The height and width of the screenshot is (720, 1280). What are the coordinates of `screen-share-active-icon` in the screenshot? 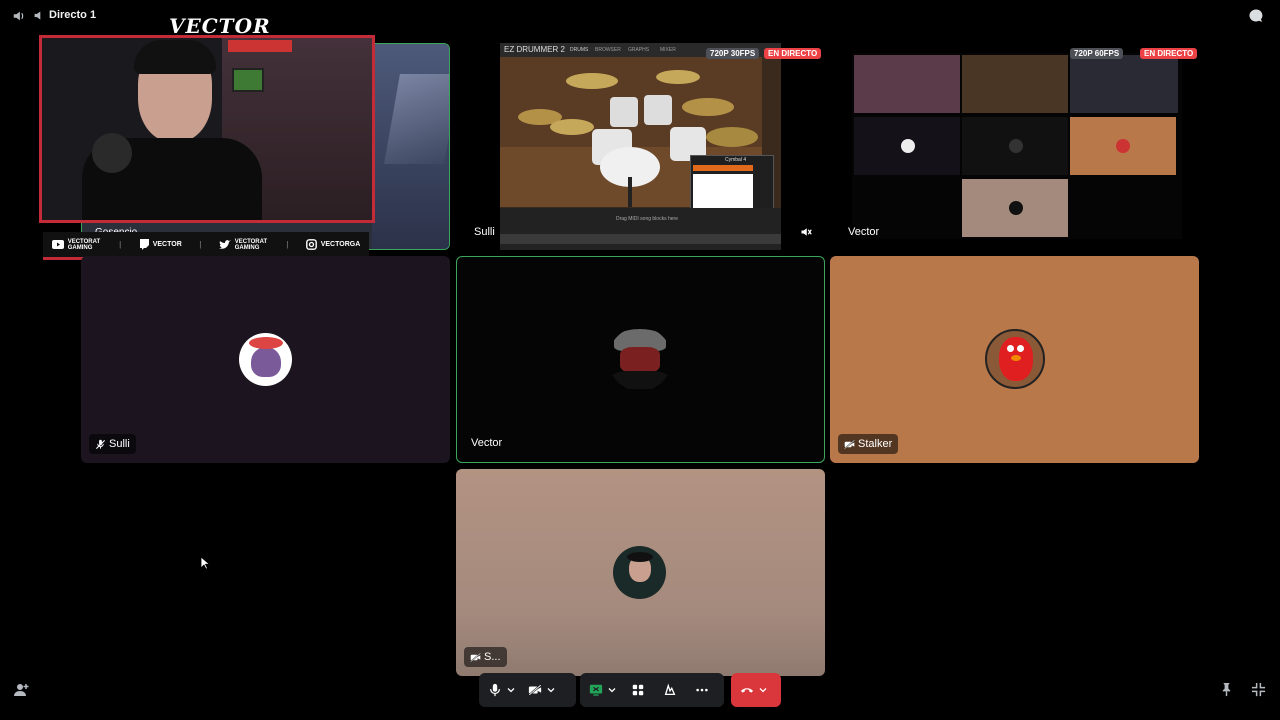 It's located at (596, 690).